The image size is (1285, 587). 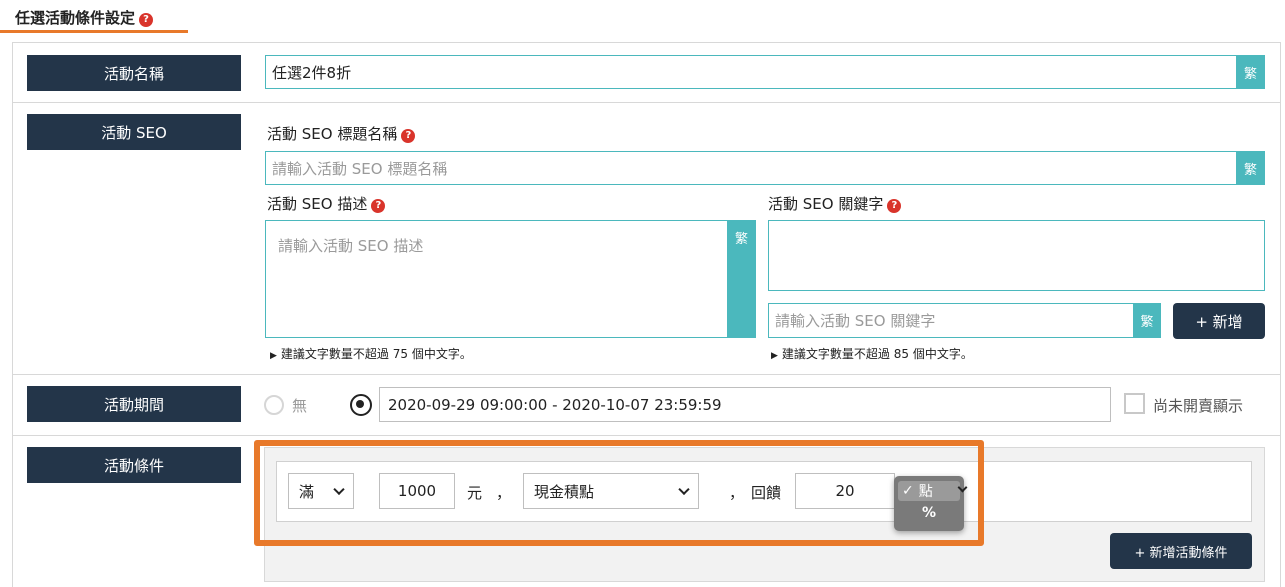 What do you see at coordinates (925, 492) in the screenshot?
I see `unit-option-selected-label: 點` at bounding box center [925, 492].